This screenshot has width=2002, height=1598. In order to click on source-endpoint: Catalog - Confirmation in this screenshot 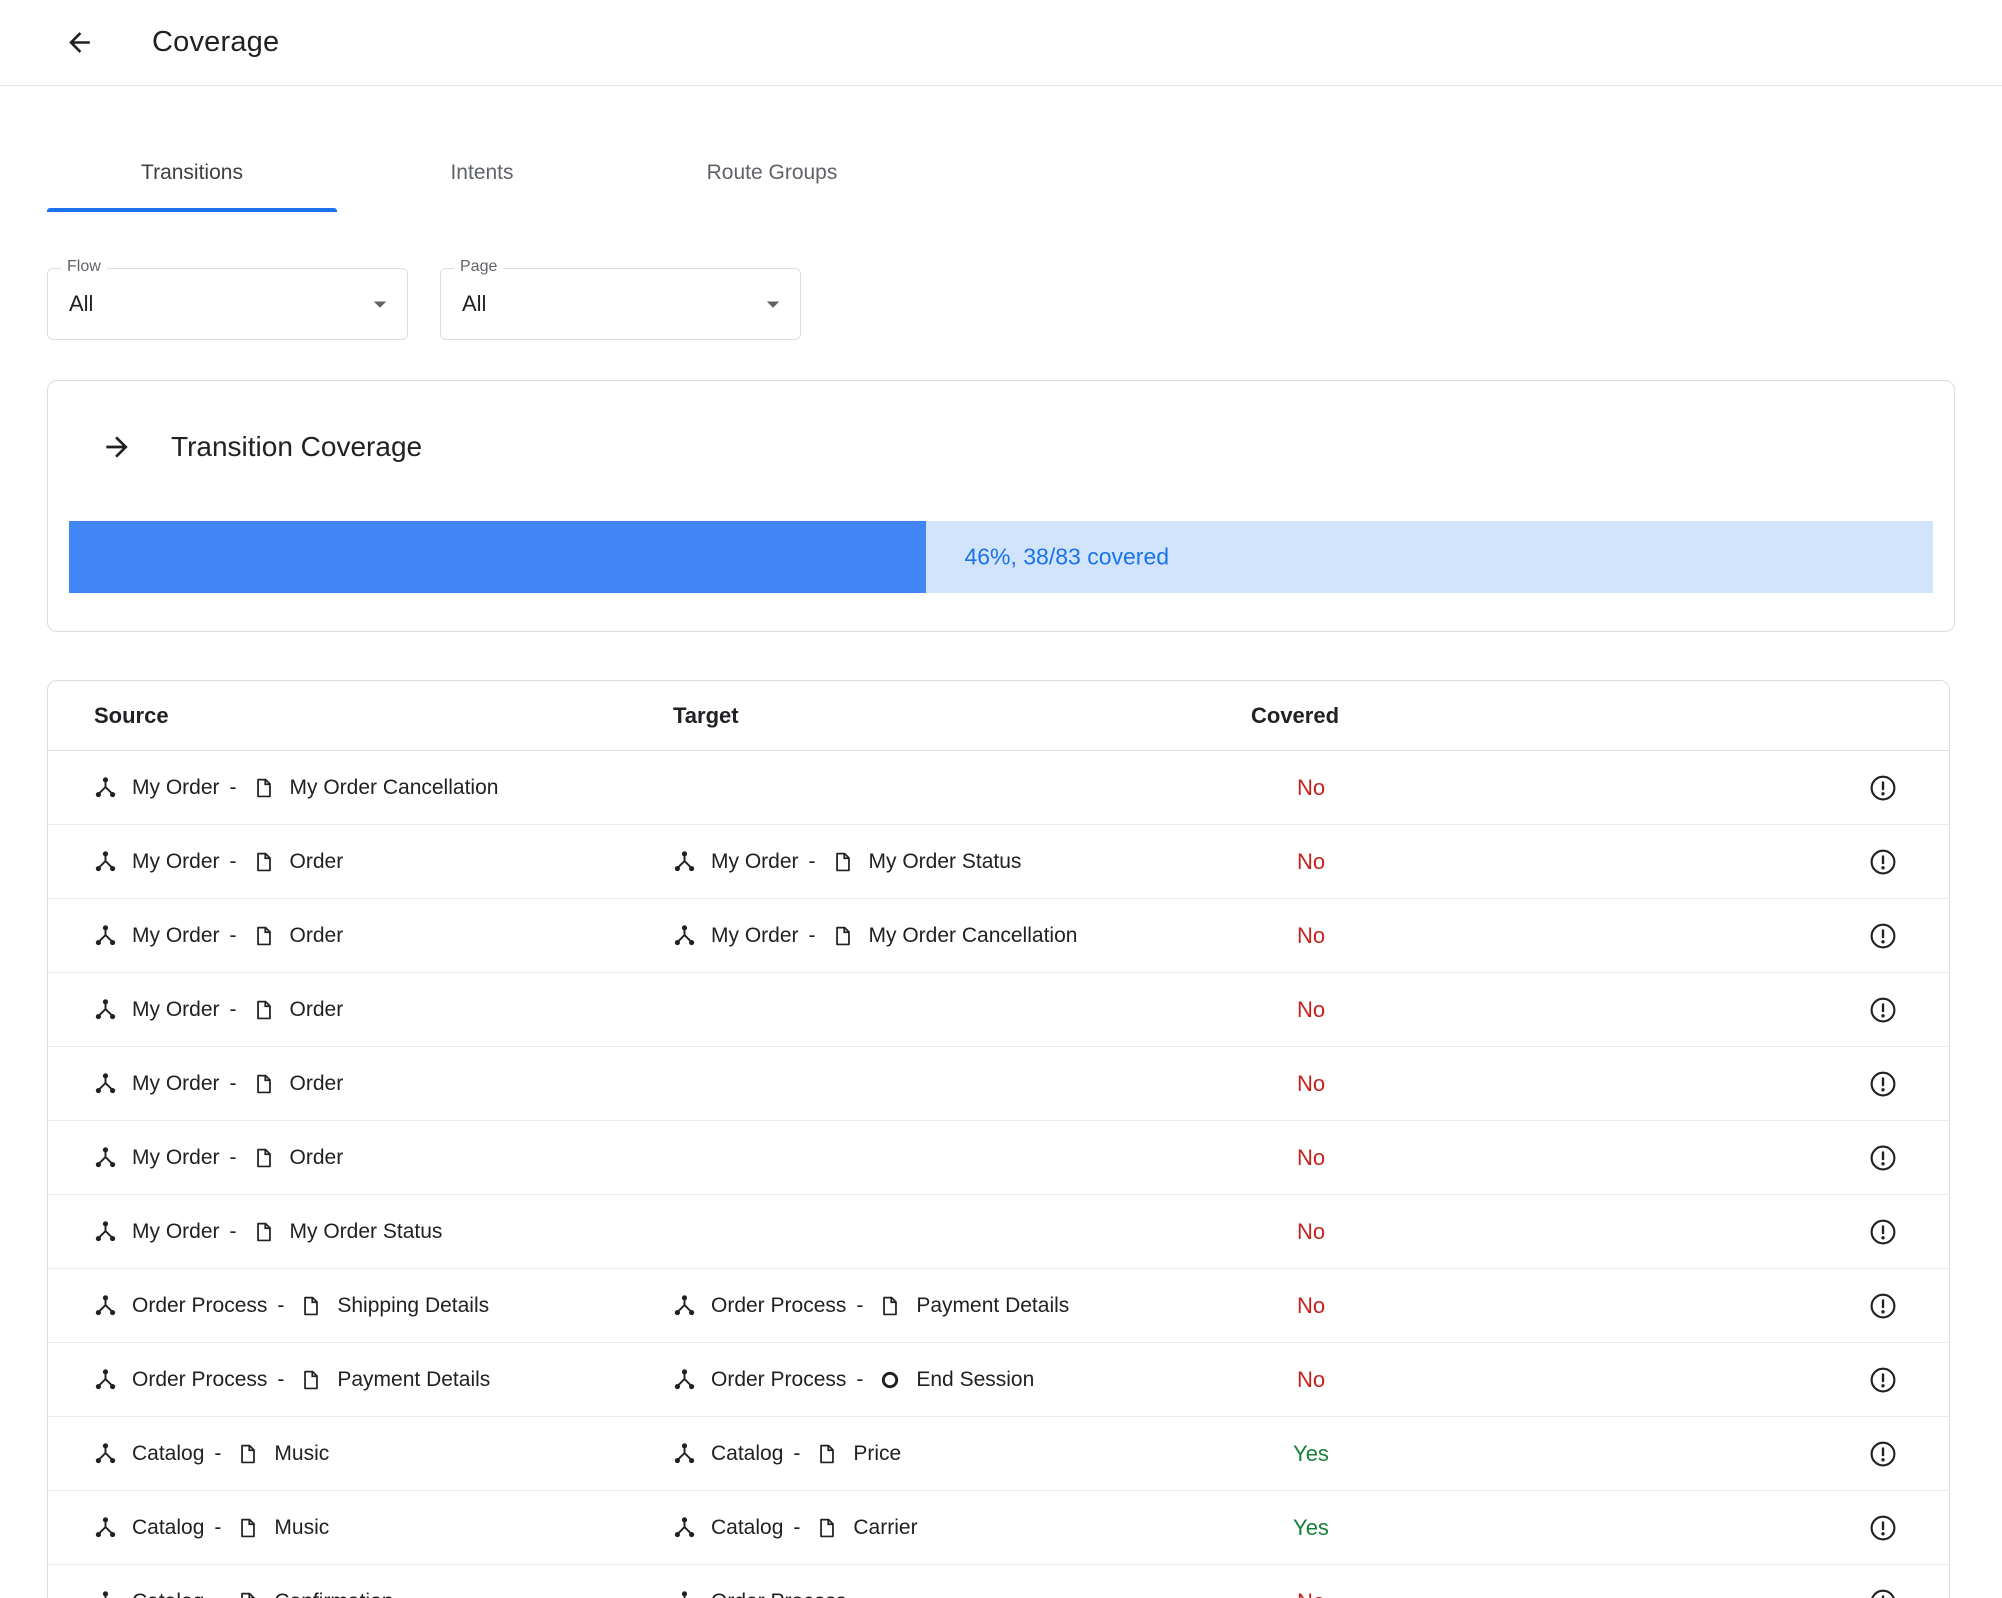, I will do `click(243, 1594)`.